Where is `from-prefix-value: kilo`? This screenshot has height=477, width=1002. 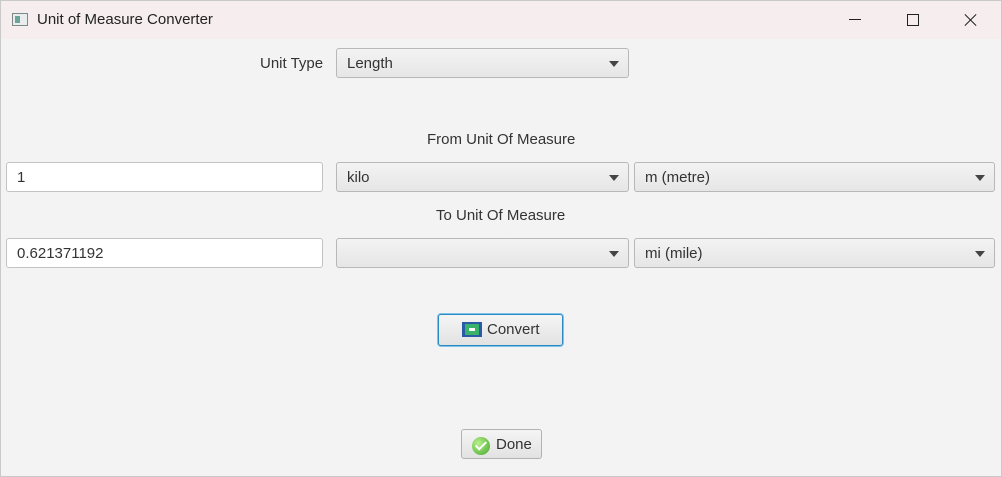
from-prefix-value: kilo is located at coordinates (358, 177).